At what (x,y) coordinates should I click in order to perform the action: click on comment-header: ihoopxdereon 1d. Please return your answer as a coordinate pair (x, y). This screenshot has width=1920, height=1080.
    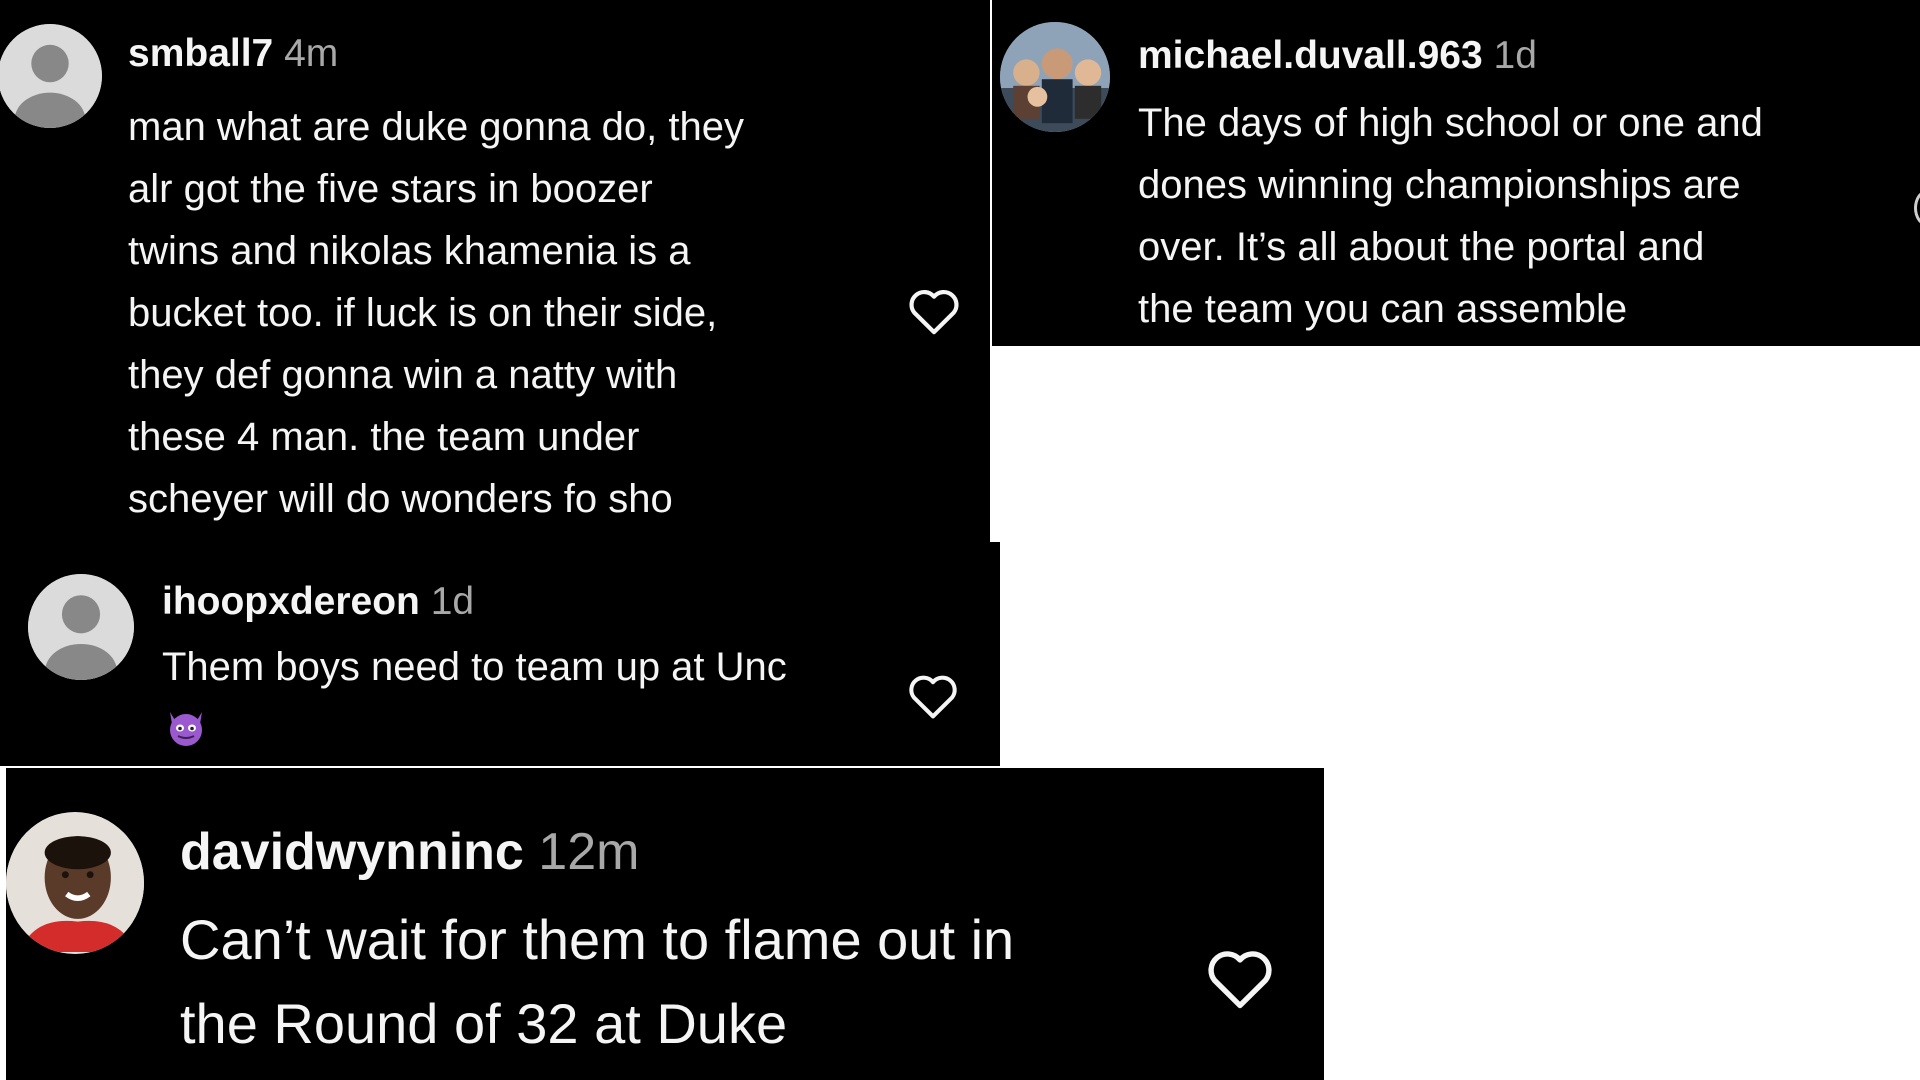
    Looking at the image, I should click on (318, 602).